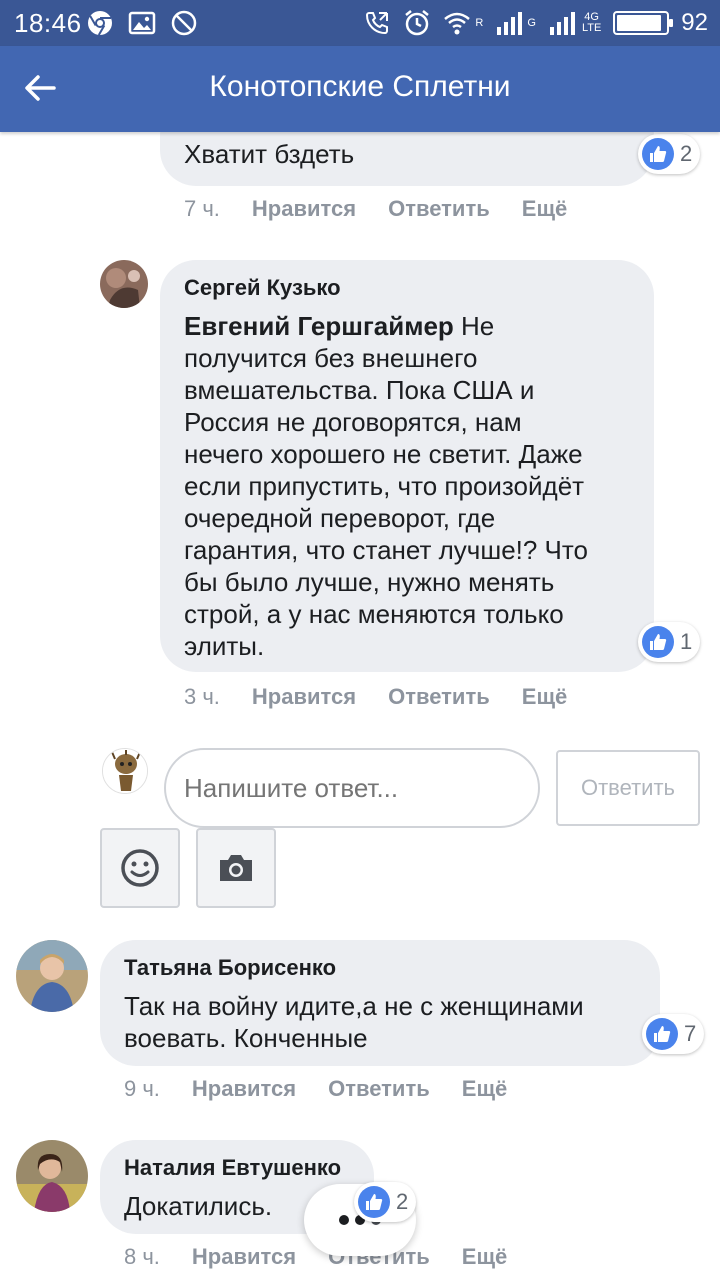  What do you see at coordinates (639, 23) in the screenshot?
I see `battery-fill` at bounding box center [639, 23].